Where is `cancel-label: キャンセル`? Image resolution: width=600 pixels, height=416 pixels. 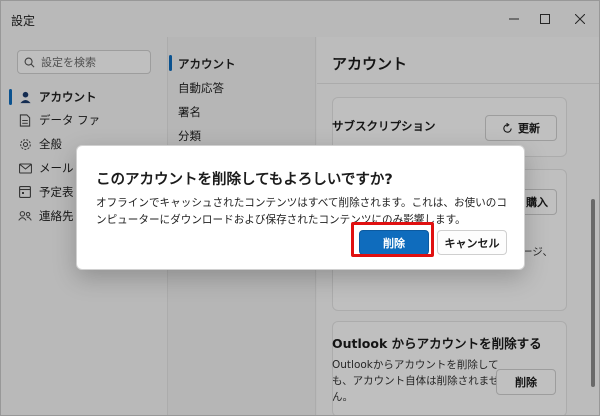
cancel-label: キャンセル is located at coordinates (472, 243).